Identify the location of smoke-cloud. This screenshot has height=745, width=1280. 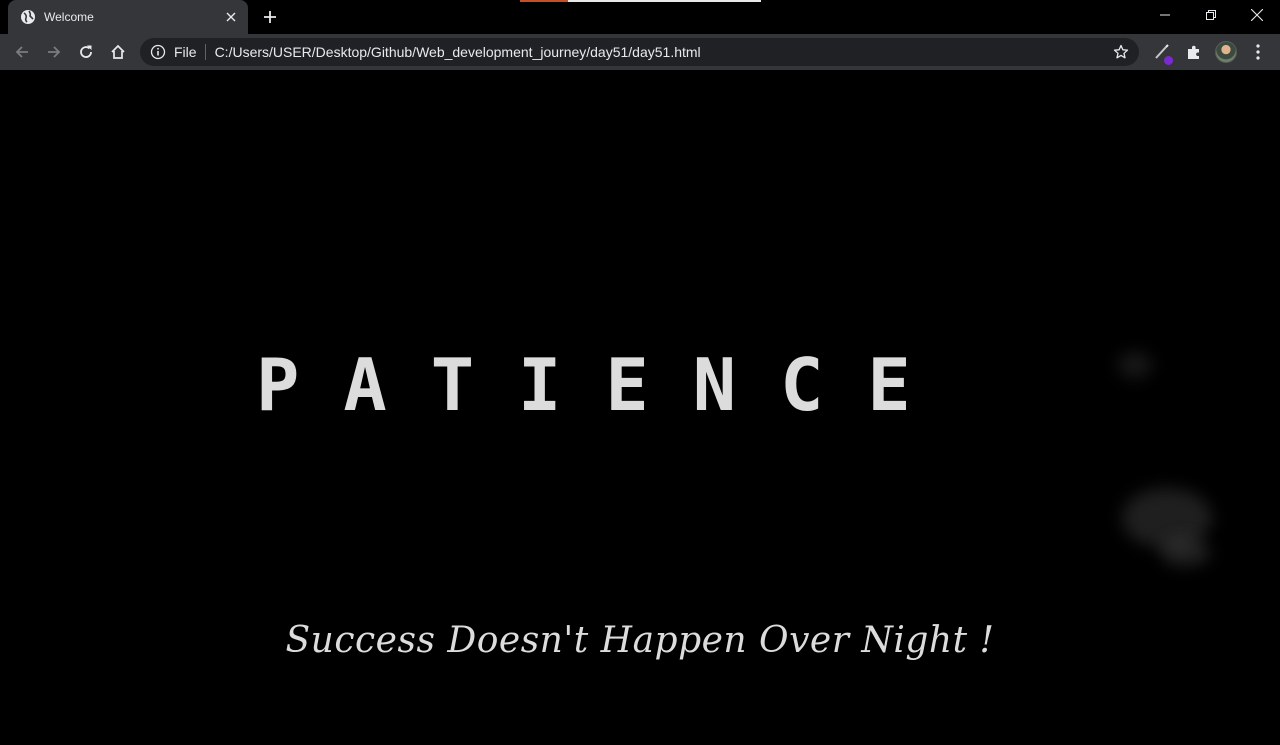
(1167, 518).